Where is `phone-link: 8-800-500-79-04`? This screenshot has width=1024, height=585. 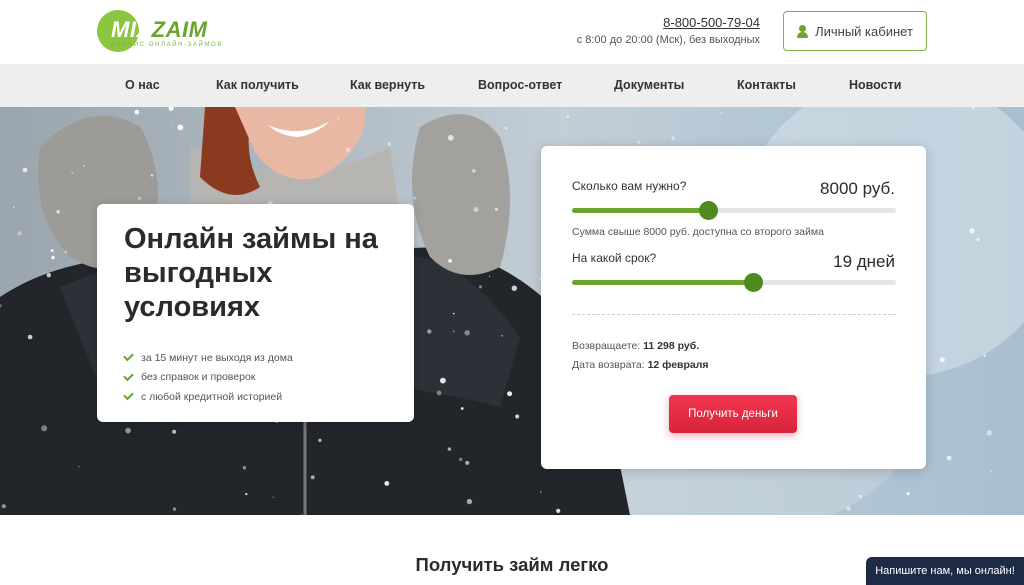
phone-link: 8-800-500-79-04 is located at coordinates (711, 22).